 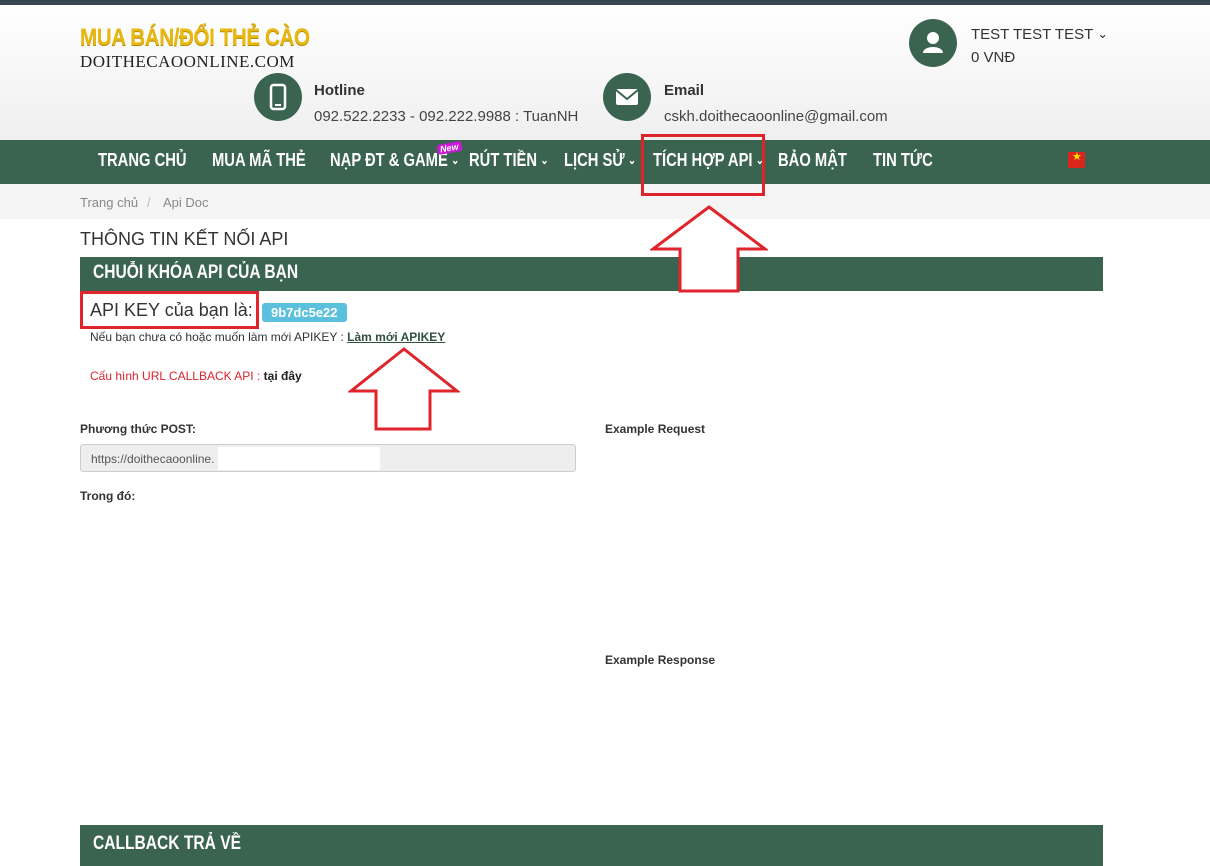 I want to click on envelope-icon, so click(x=627, y=97).